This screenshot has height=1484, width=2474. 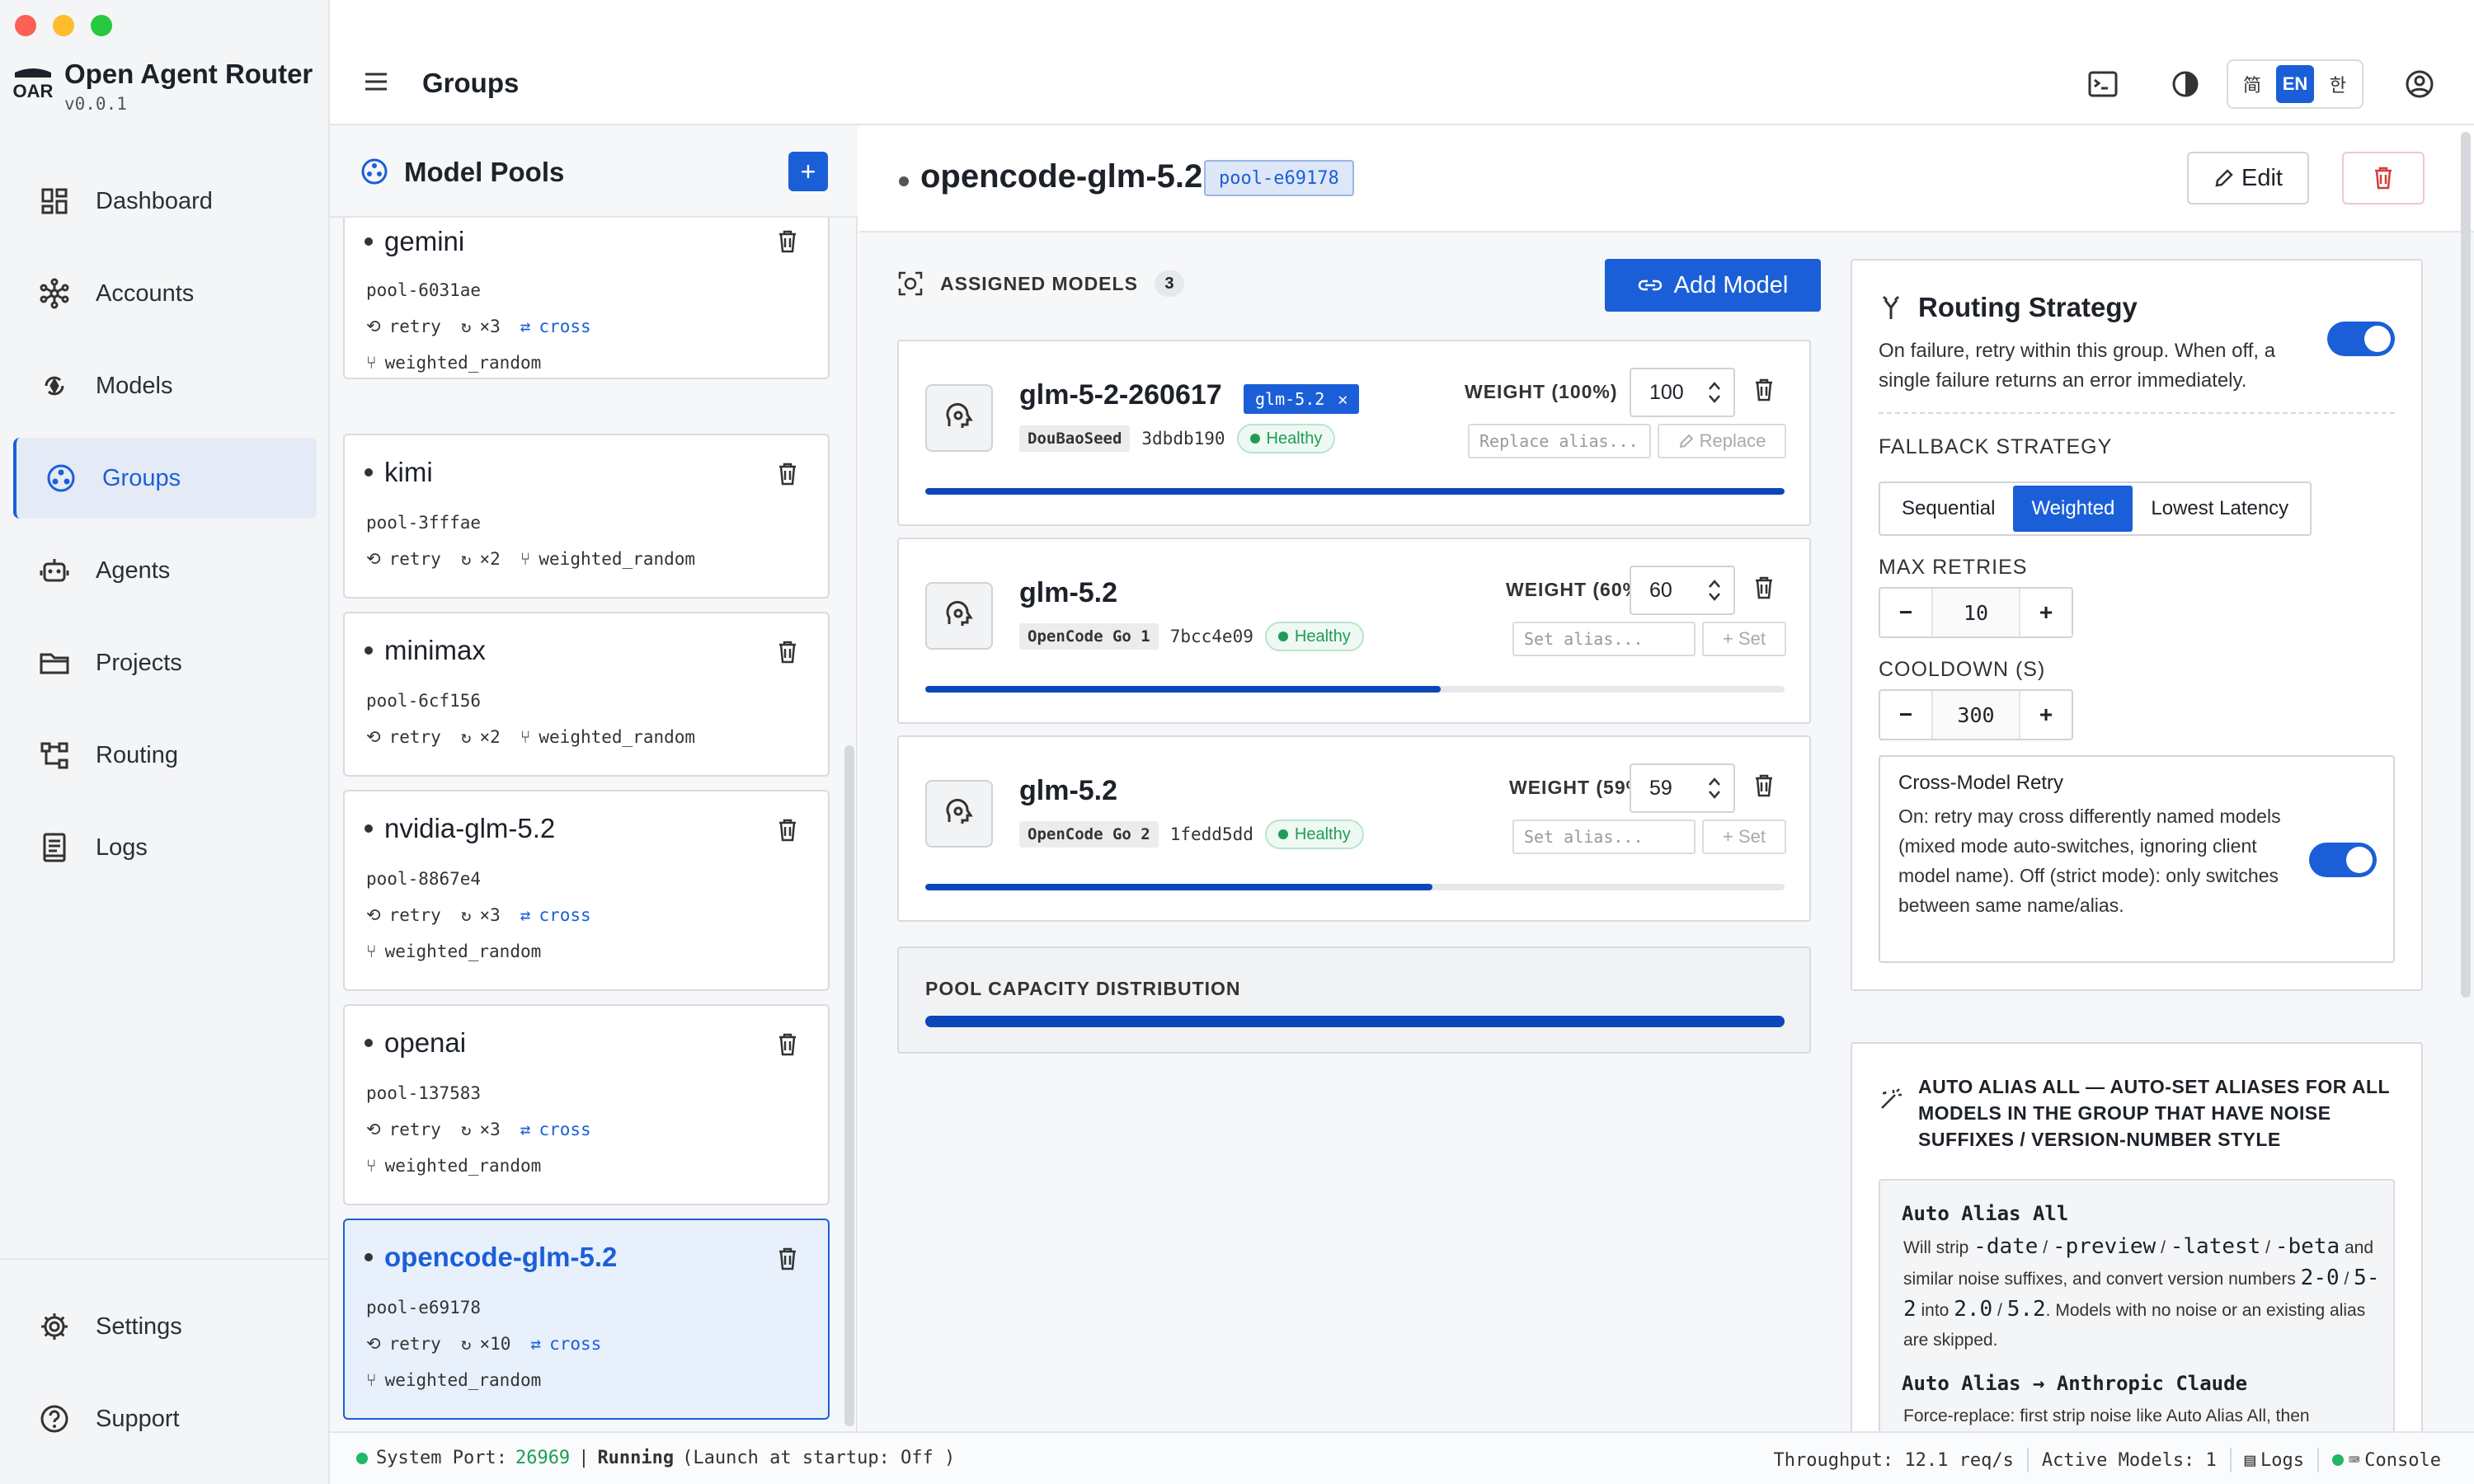 What do you see at coordinates (1682, 392) in the screenshot?
I see `weight-input: 100` at bounding box center [1682, 392].